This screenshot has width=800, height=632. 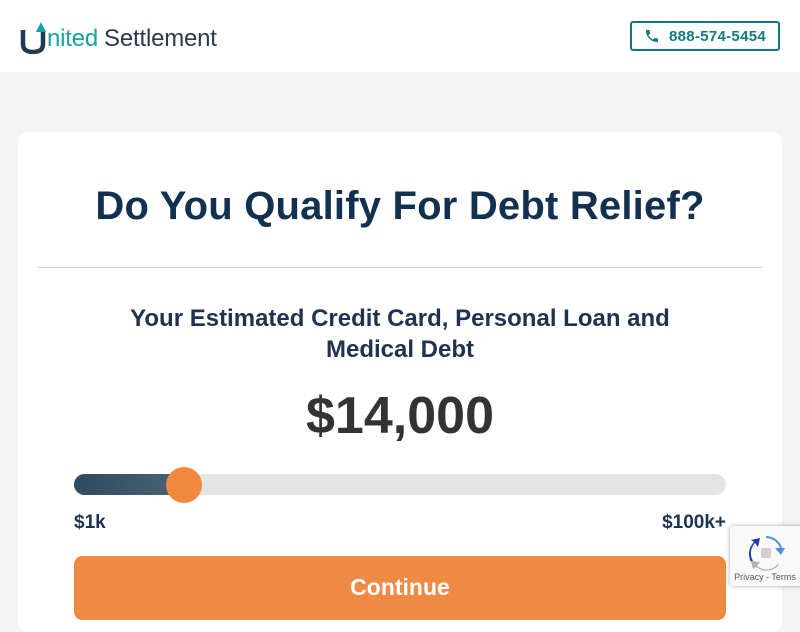 What do you see at coordinates (90, 522) in the screenshot?
I see `slider-min-label: $1k` at bounding box center [90, 522].